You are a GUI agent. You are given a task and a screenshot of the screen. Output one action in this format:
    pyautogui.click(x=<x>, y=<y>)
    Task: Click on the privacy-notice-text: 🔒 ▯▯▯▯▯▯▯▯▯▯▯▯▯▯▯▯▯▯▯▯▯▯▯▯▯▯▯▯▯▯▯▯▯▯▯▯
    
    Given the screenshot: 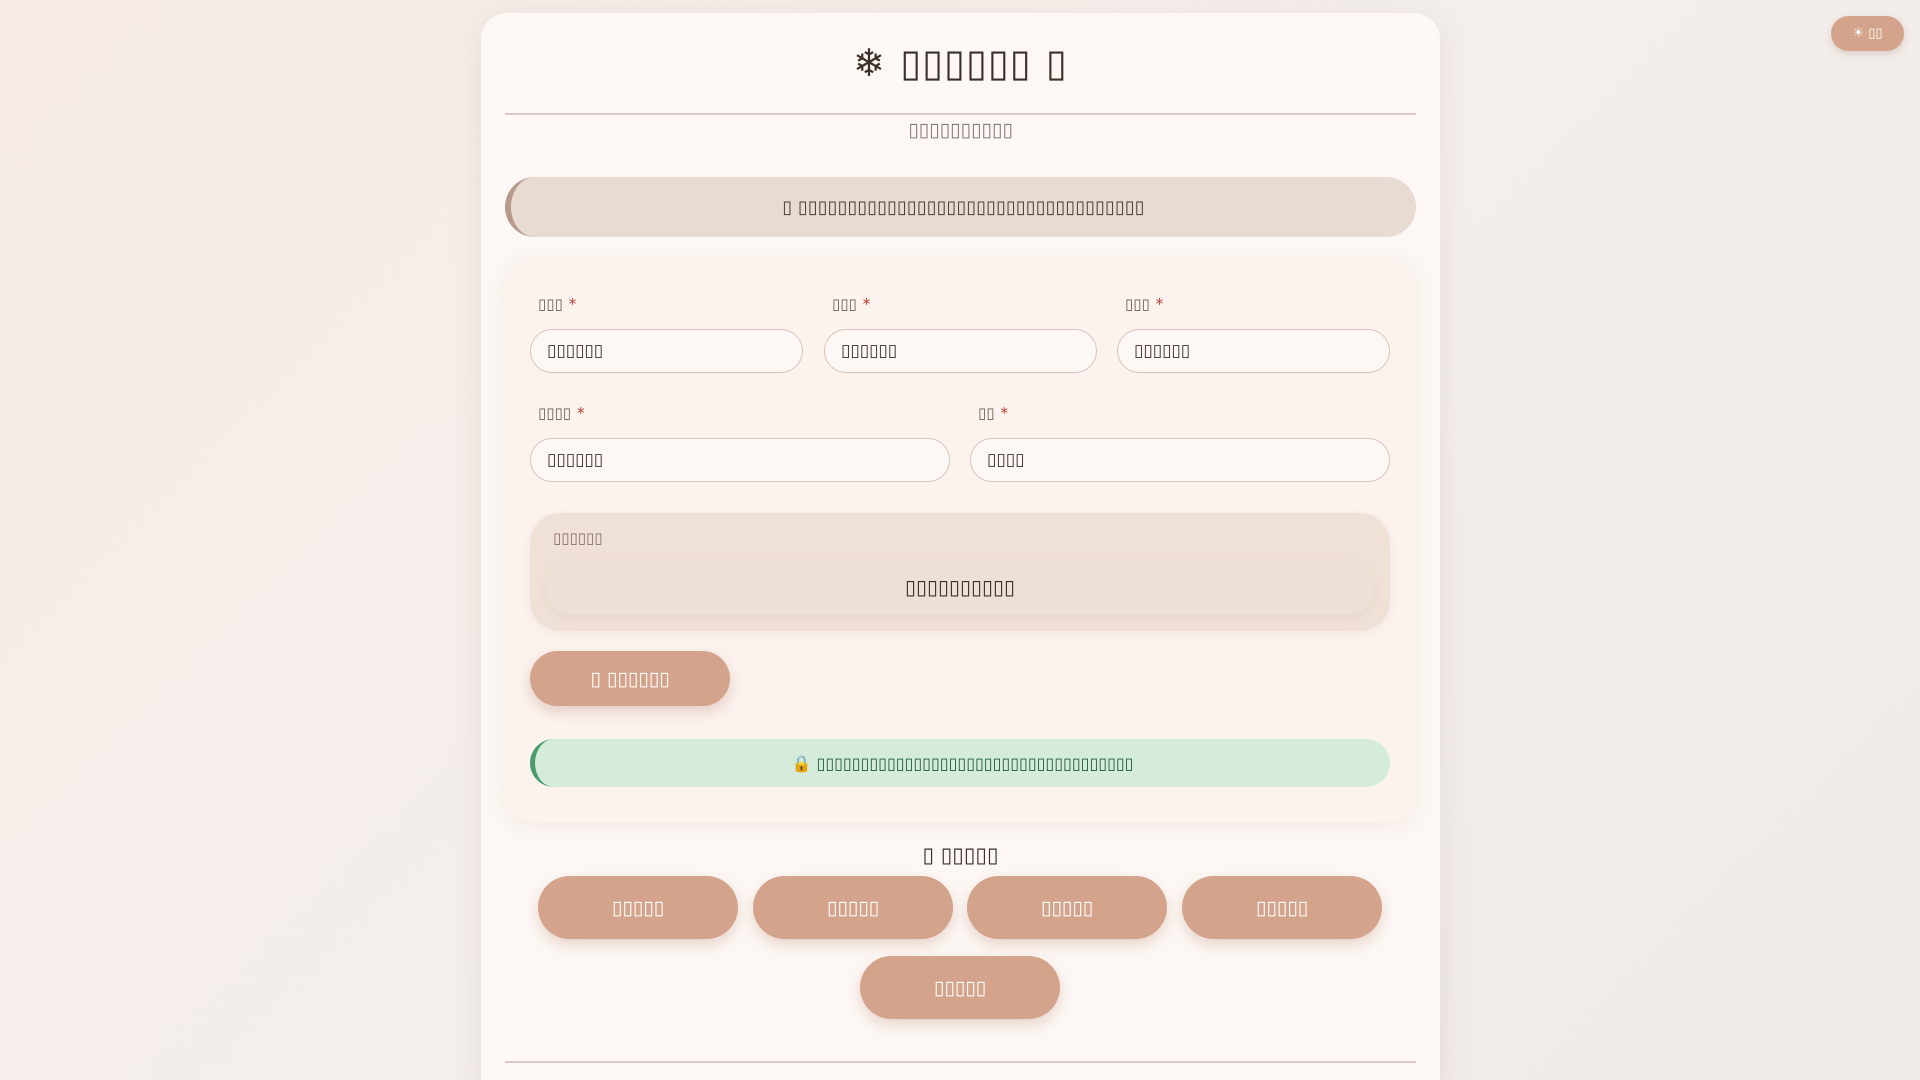 What is the action you would take?
    pyautogui.click(x=962, y=763)
    